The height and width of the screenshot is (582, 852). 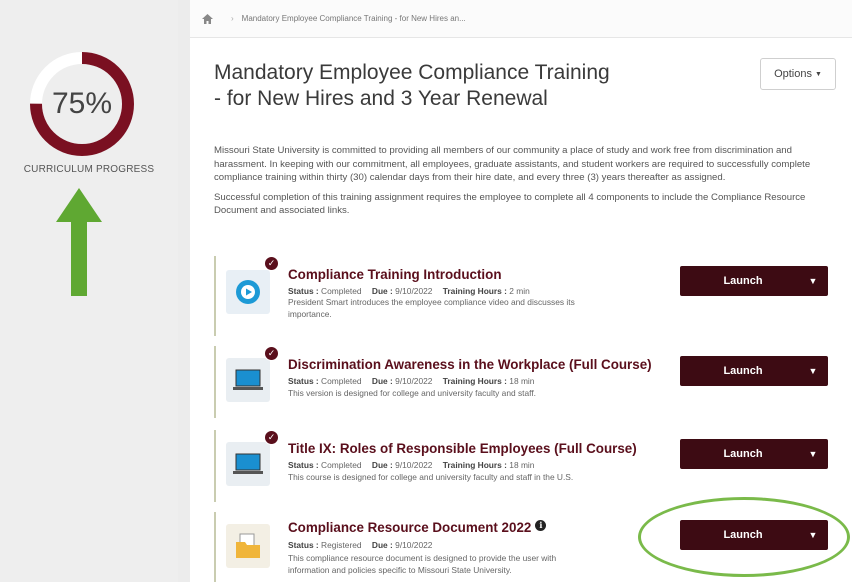 I want to click on options-button: Options ▼, so click(x=798, y=74).